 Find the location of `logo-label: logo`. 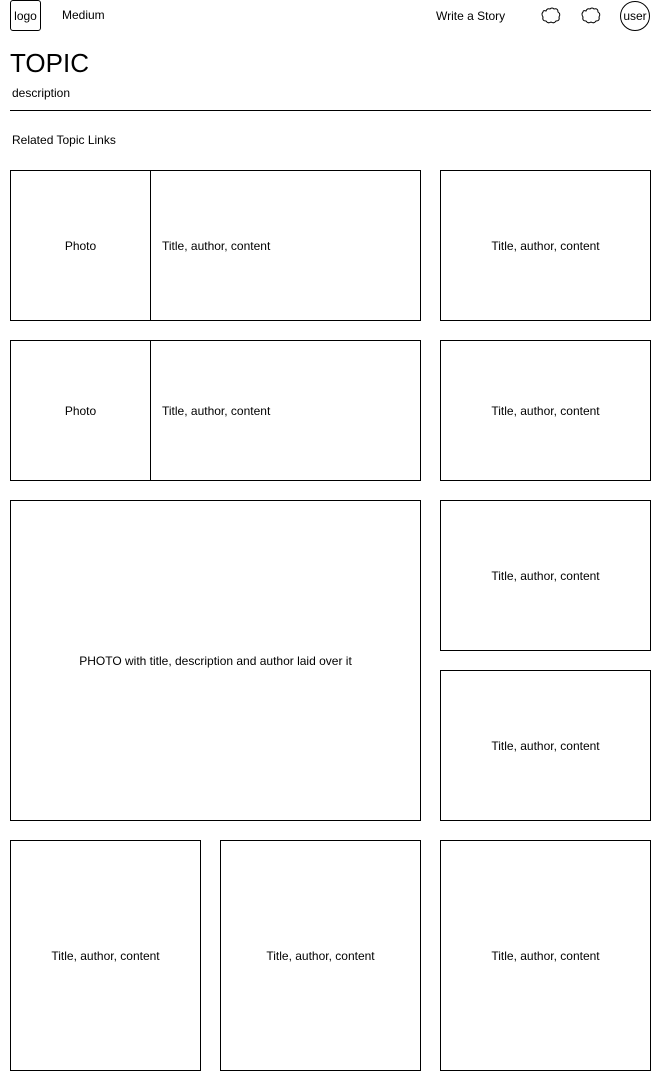

logo-label: logo is located at coordinates (25, 15).